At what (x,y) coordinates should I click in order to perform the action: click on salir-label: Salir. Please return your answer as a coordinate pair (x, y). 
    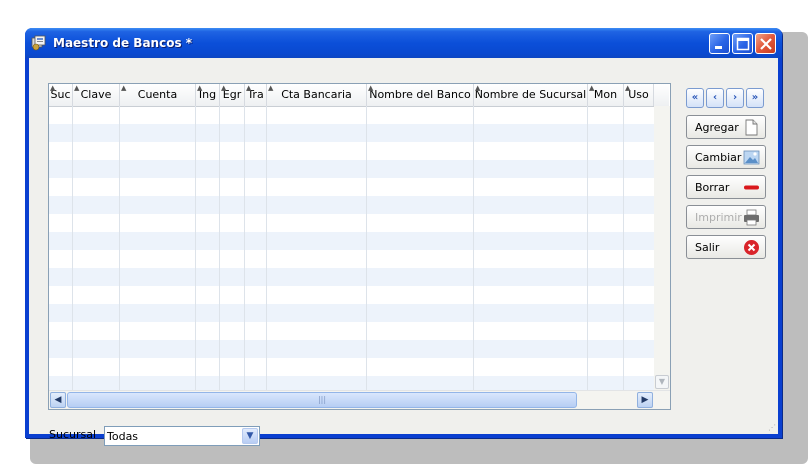
    Looking at the image, I should click on (707, 247).